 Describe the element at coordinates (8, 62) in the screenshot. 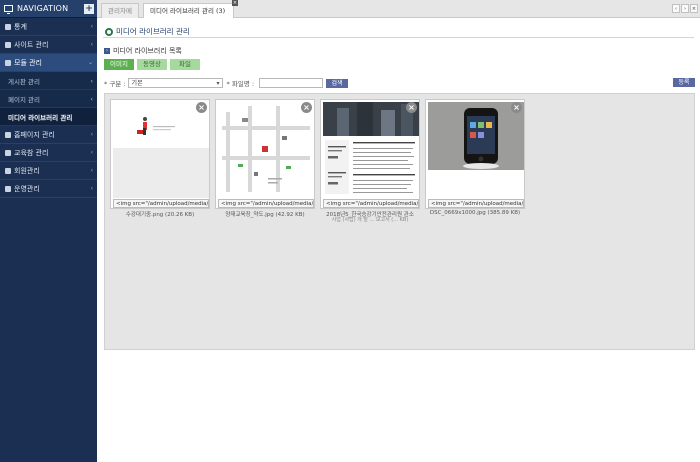

I see `edit-icon` at that location.